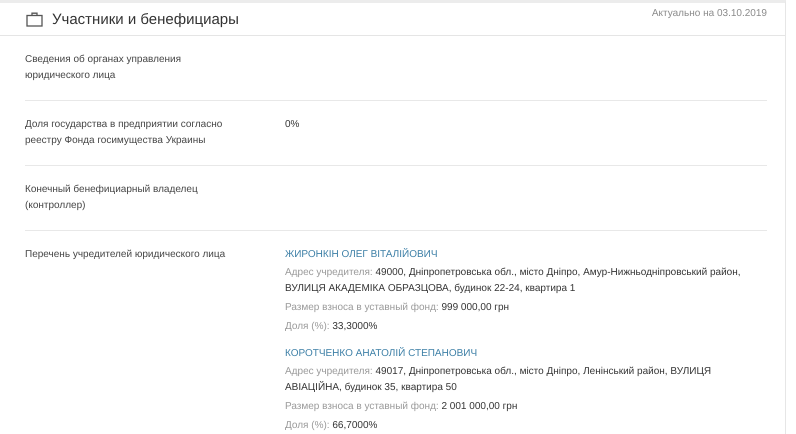 This screenshot has height=434, width=796. Describe the element at coordinates (125, 255) in the screenshot. I see `field-label: Перечень учредителей юридического лица` at that location.